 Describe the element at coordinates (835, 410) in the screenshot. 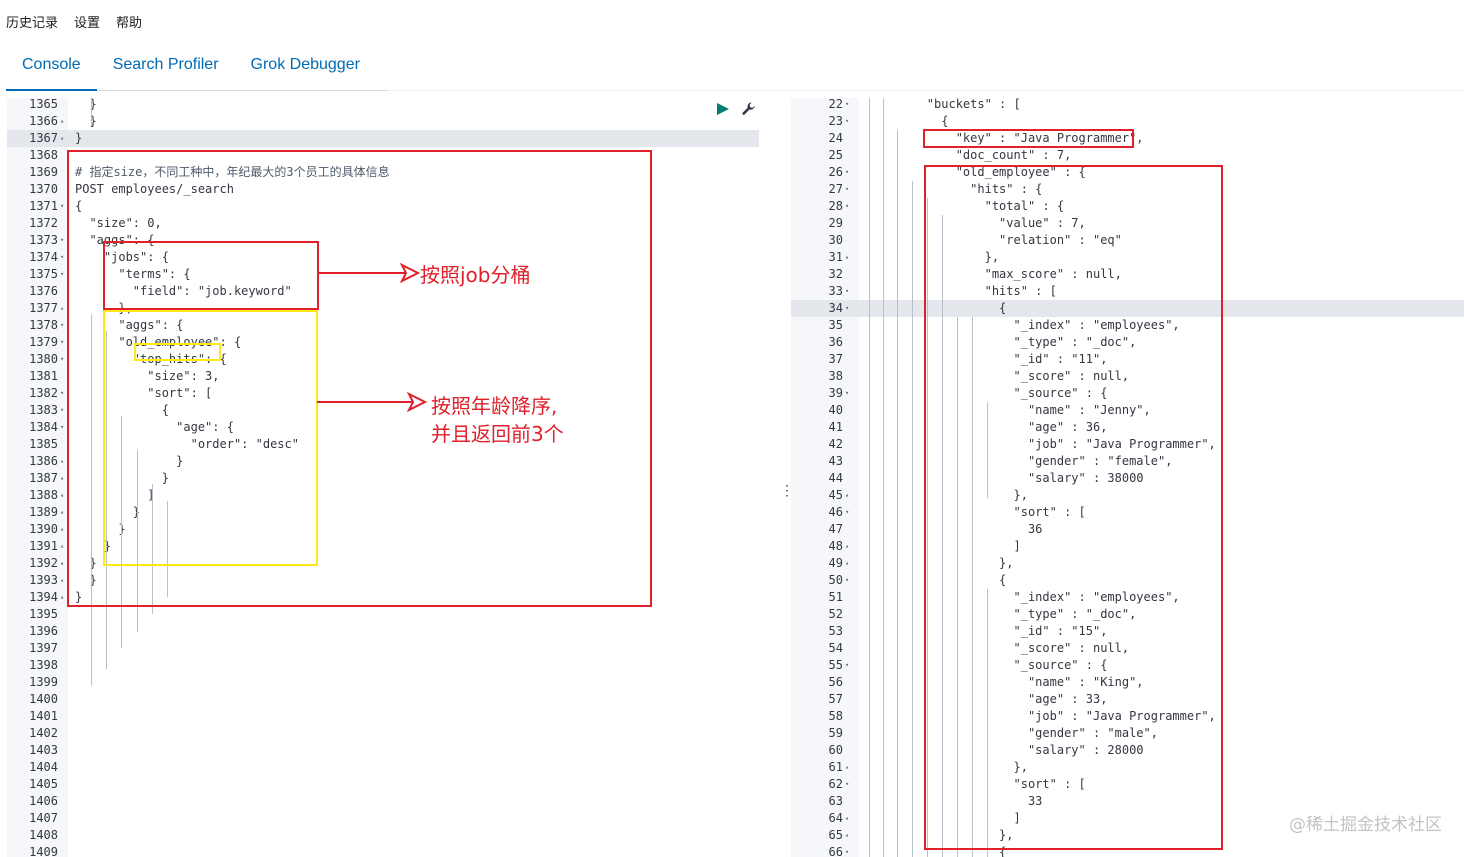

I see `line-number: 40` at that location.